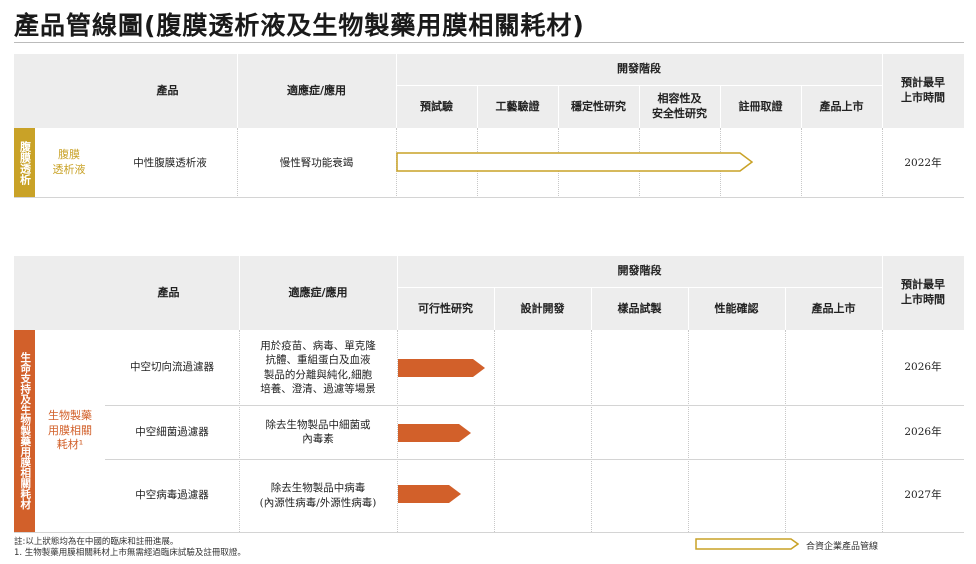 This screenshot has height=564, width=976. What do you see at coordinates (639, 271) in the screenshot?
I see `table2-header-stage-group: 開發階段` at bounding box center [639, 271].